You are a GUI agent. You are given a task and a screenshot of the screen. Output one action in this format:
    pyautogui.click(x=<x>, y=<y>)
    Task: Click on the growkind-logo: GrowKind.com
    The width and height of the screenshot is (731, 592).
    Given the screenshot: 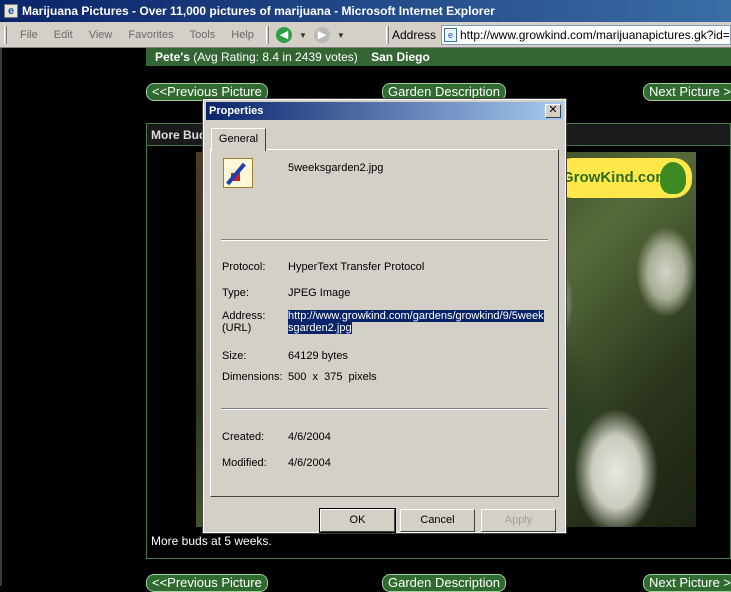 What is the action you would take?
    pyautogui.click(x=623, y=178)
    